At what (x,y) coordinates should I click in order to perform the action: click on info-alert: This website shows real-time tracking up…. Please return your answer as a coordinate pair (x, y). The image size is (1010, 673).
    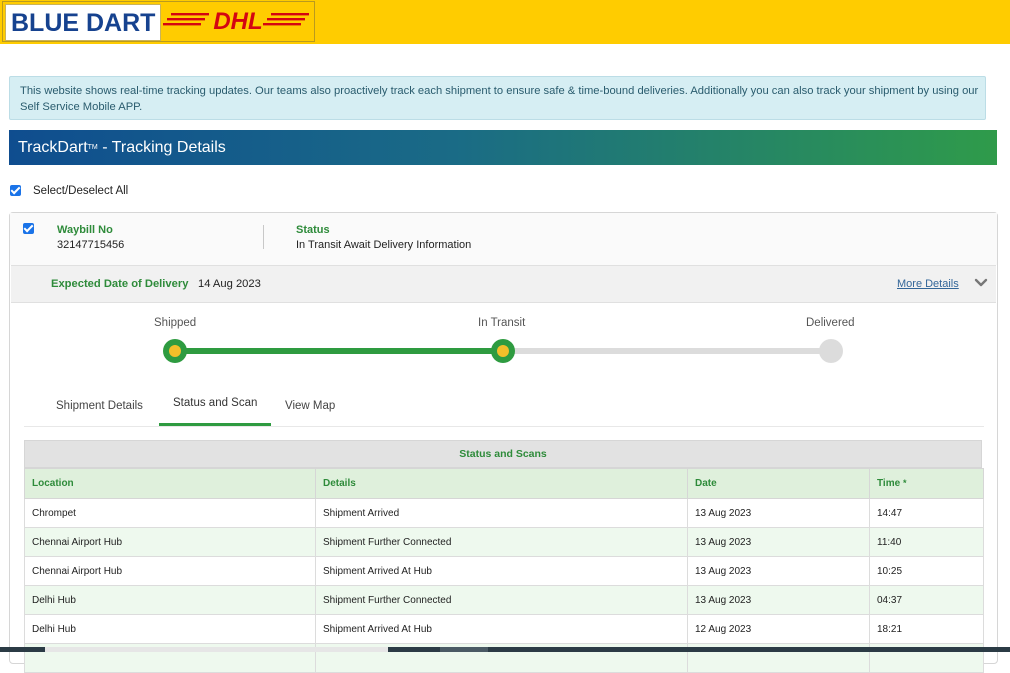
    Looking at the image, I should click on (497, 98).